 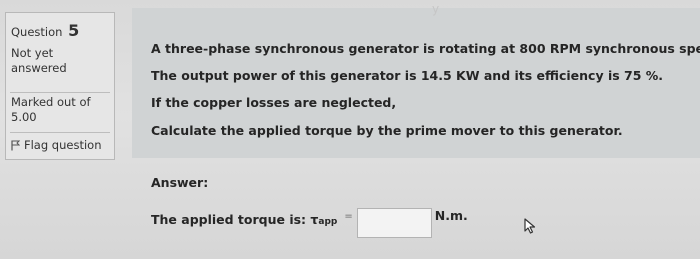 What do you see at coordinates (451, 215) in the screenshot?
I see `answer-unit: N.m.` at bounding box center [451, 215].